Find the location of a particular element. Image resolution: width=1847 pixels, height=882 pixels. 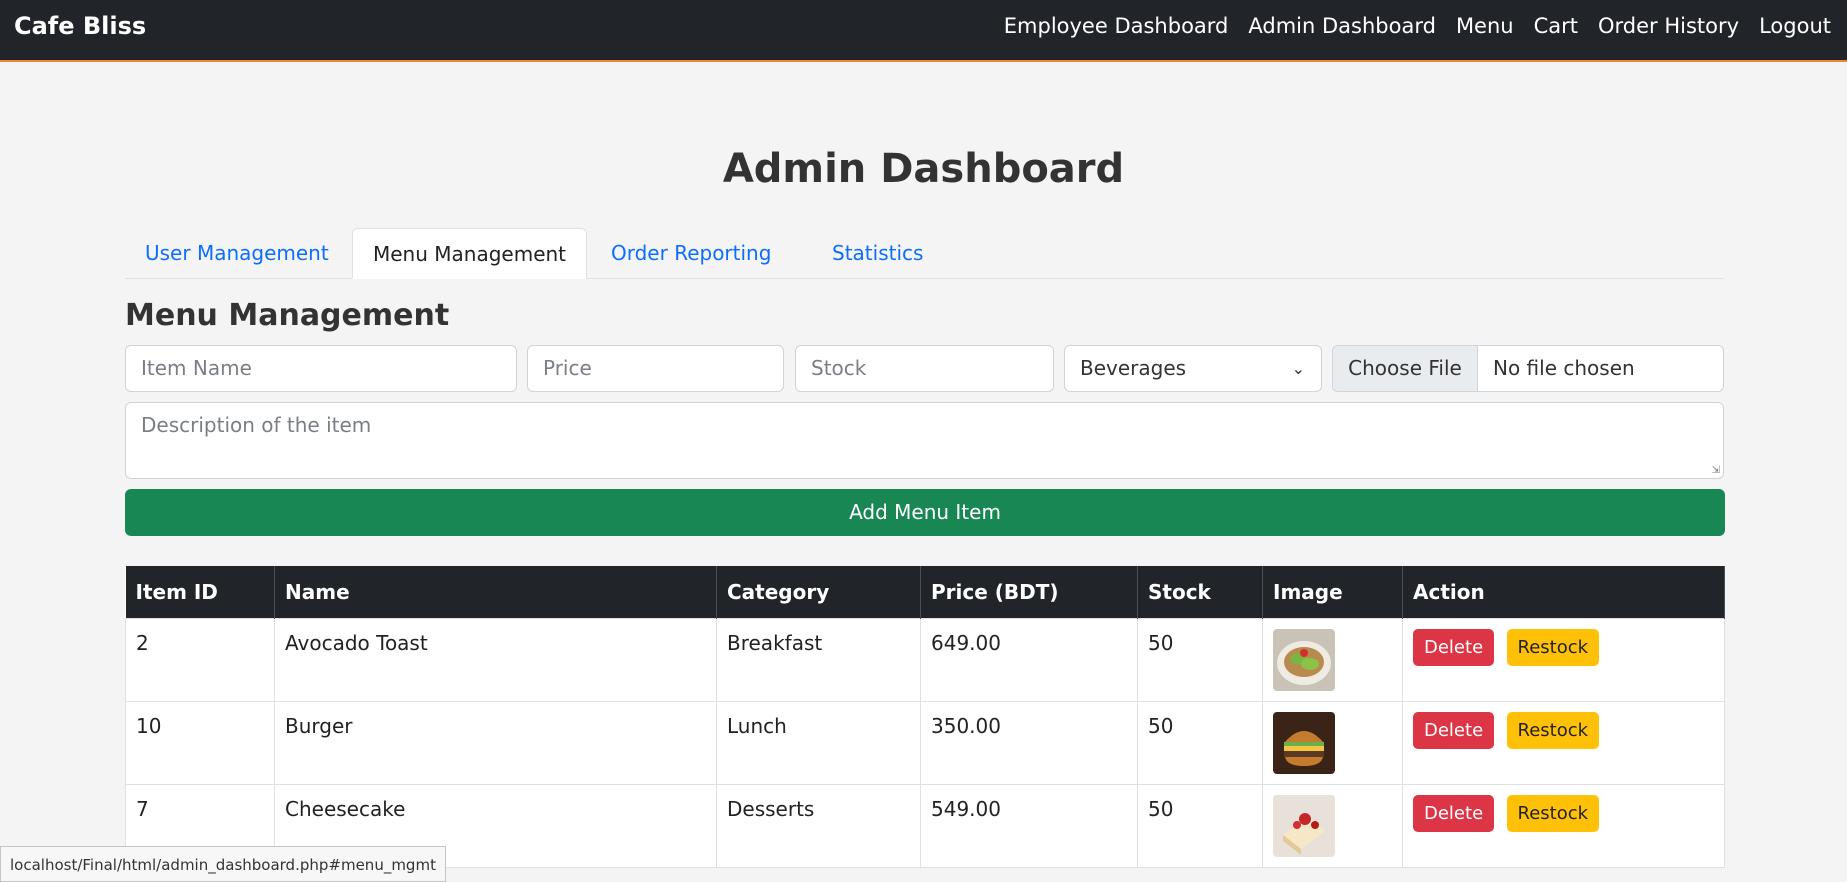

header-stock: Stock is located at coordinates (1200, 592).